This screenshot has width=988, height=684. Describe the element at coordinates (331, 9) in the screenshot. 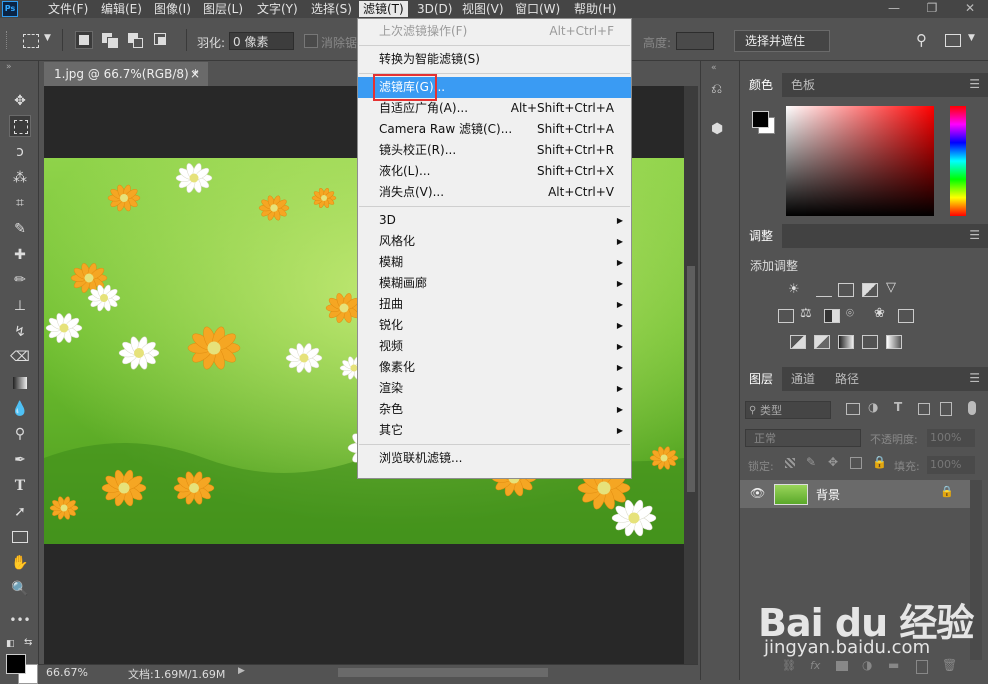

I see `menu-select: 选择(S)` at that location.